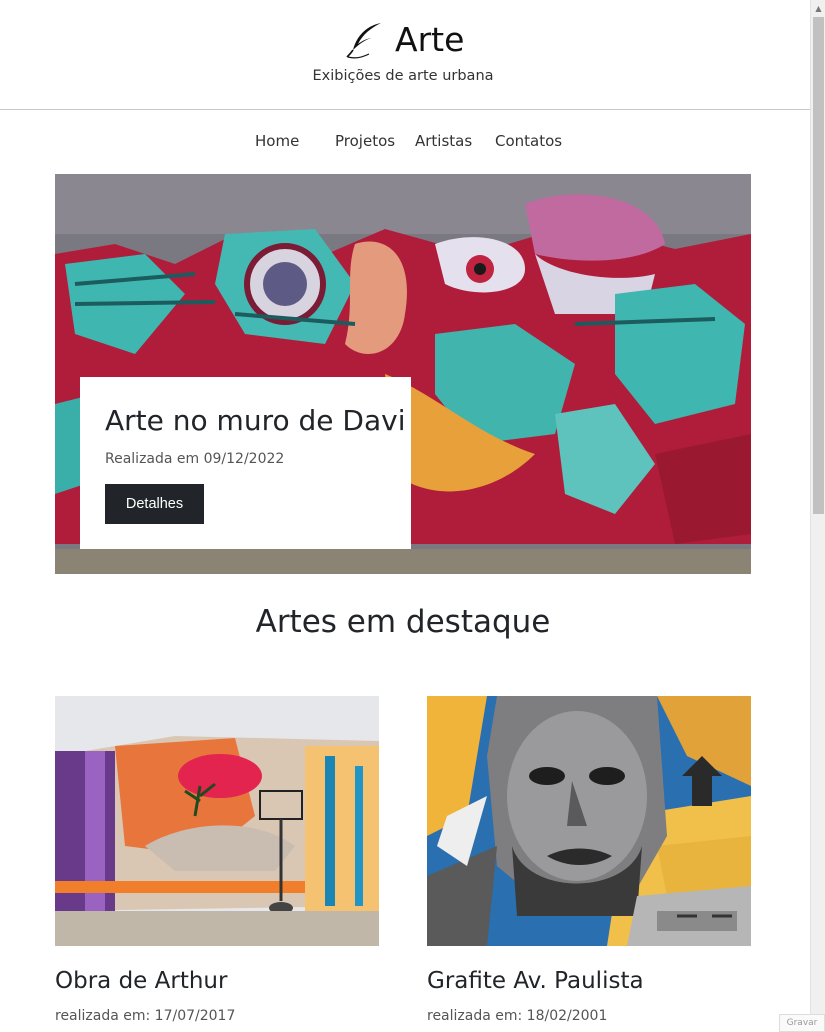 The width and height of the screenshot is (825, 1032). Describe the element at coordinates (817, 516) in the screenshot. I see `vertical-scrollbar: ▲` at that location.